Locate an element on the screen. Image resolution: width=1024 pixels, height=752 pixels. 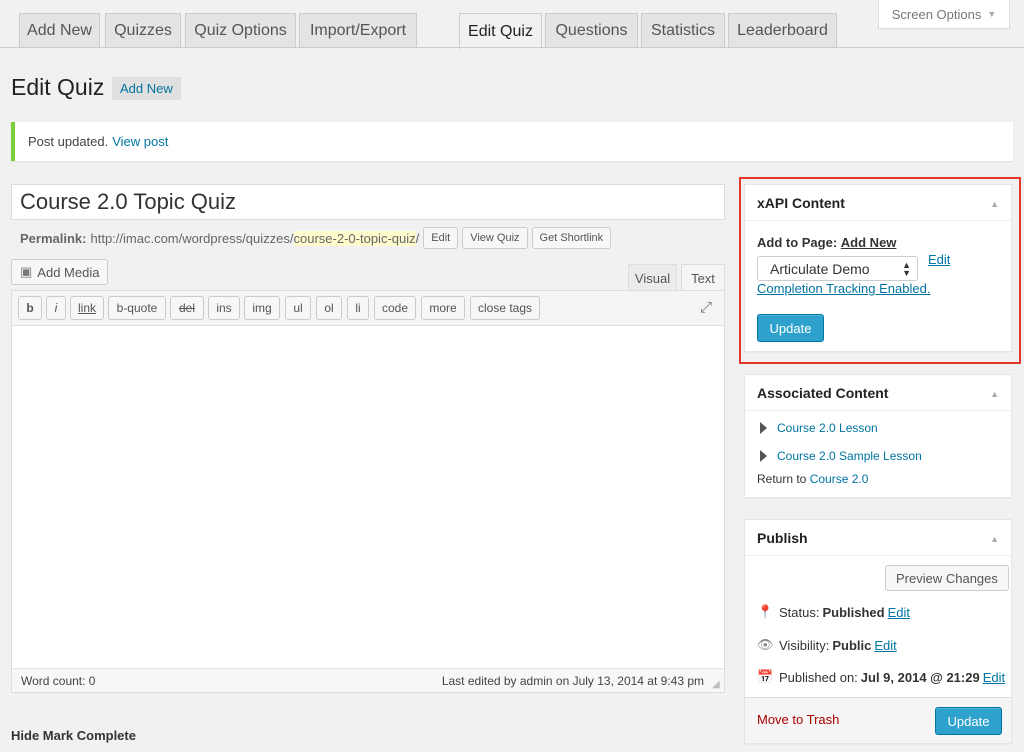
visibility-row: 👁 Visibility: Public Edit is located at coordinates (827, 645).